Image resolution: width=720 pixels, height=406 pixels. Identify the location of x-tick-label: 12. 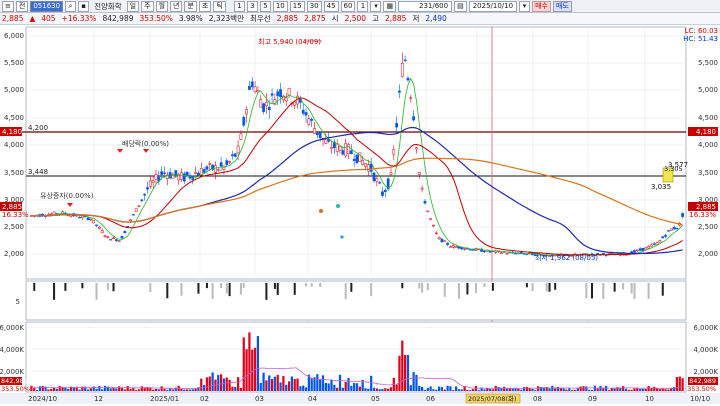
(98, 399).